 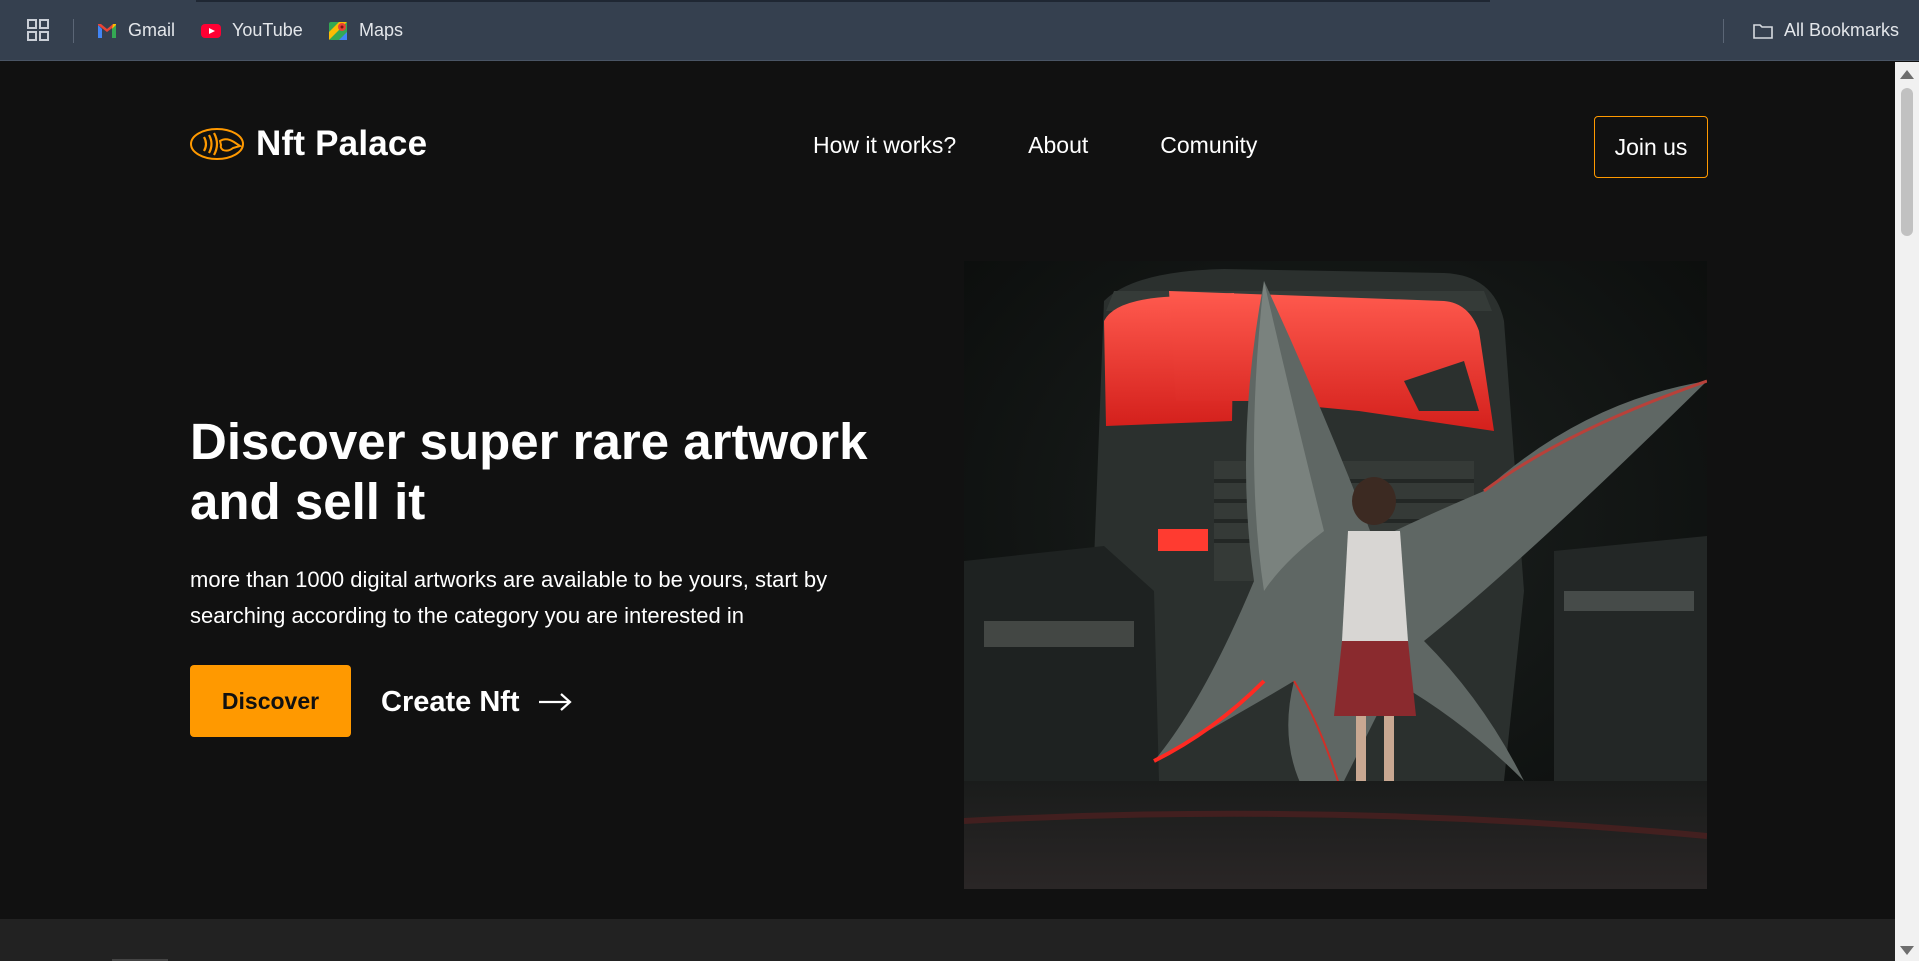 I want to click on bookmark-youtube: YouTube, so click(x=251, y=30).